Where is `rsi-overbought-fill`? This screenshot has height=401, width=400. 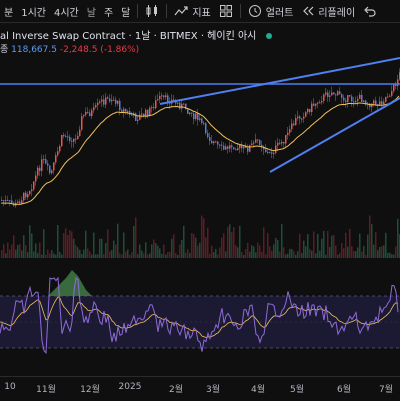 rsi-overbought-fill is located at coordinates (70, 283).